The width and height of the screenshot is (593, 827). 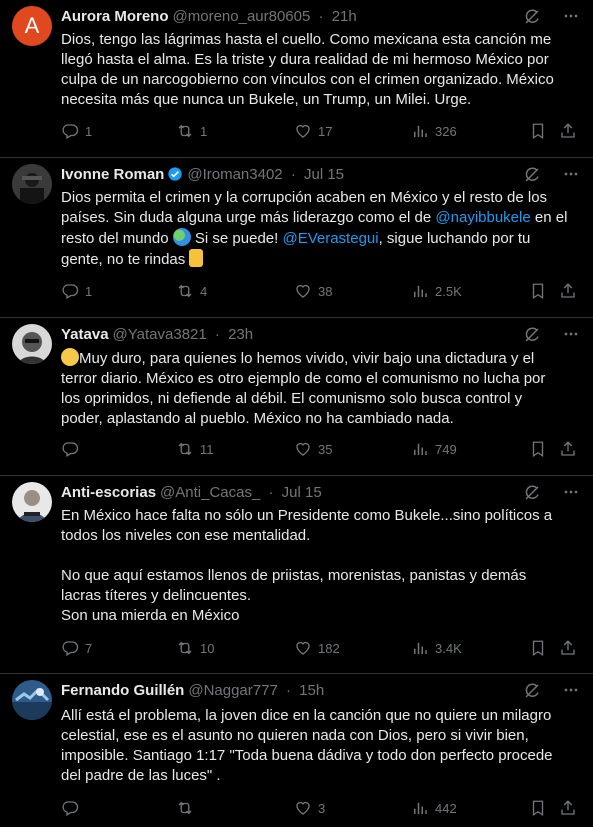 What do you see at coordinates (195, 648) in the screenshot?
I see `repost-button: 10` at bounding box center [195, 648].